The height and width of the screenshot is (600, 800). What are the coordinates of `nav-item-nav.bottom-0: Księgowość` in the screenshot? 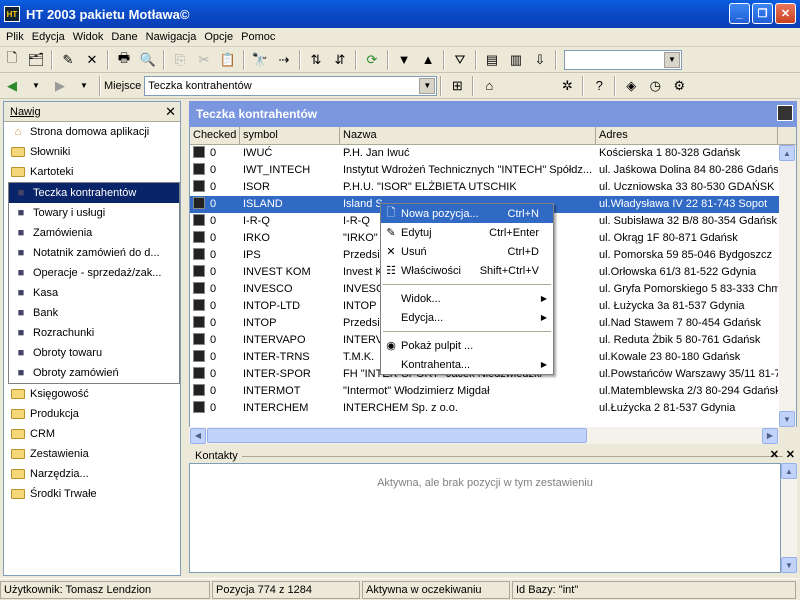 It's located at (92, 394).